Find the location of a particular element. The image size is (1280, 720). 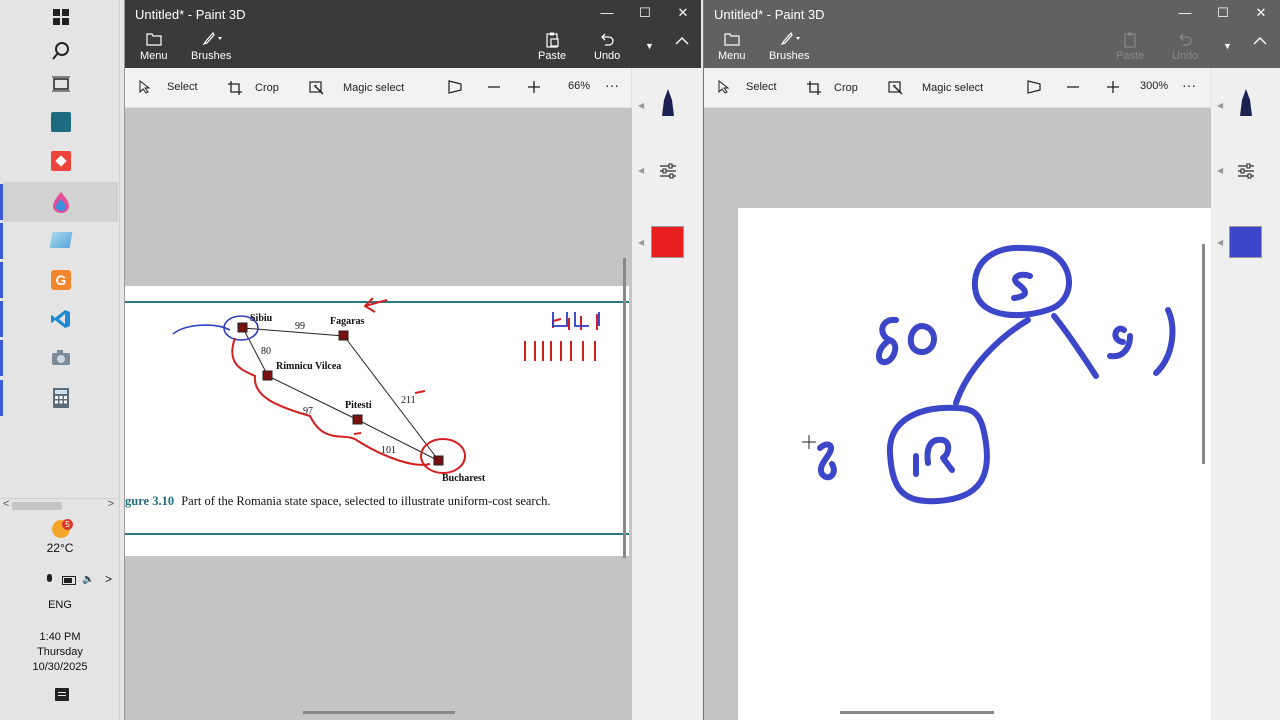

clock-day: Thursday is located at coordinates (60, 652).